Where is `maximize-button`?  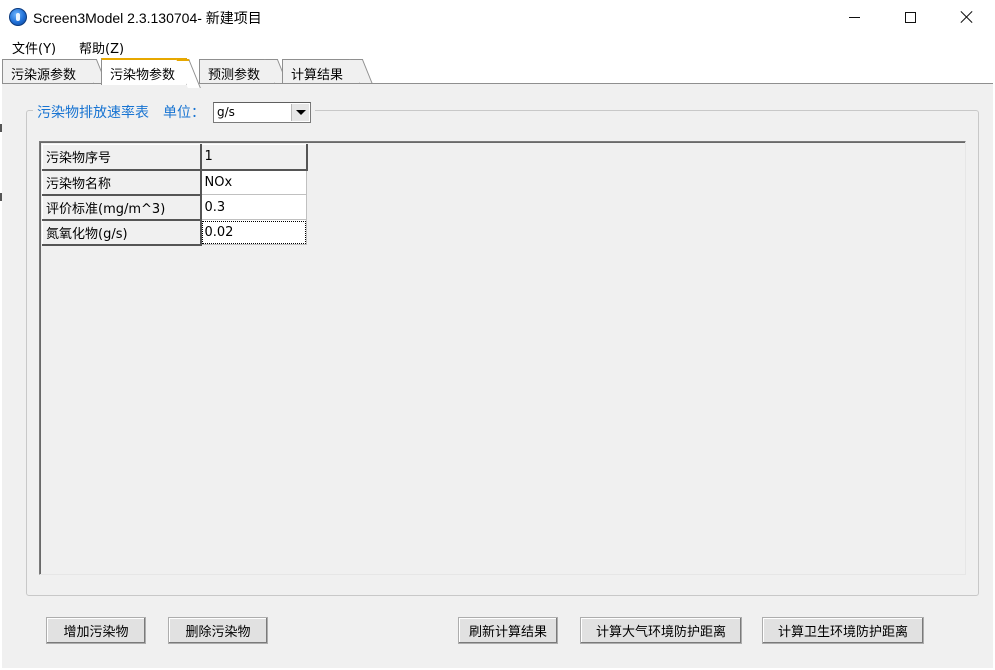
maximize-button is located at coordinates (910, 17).